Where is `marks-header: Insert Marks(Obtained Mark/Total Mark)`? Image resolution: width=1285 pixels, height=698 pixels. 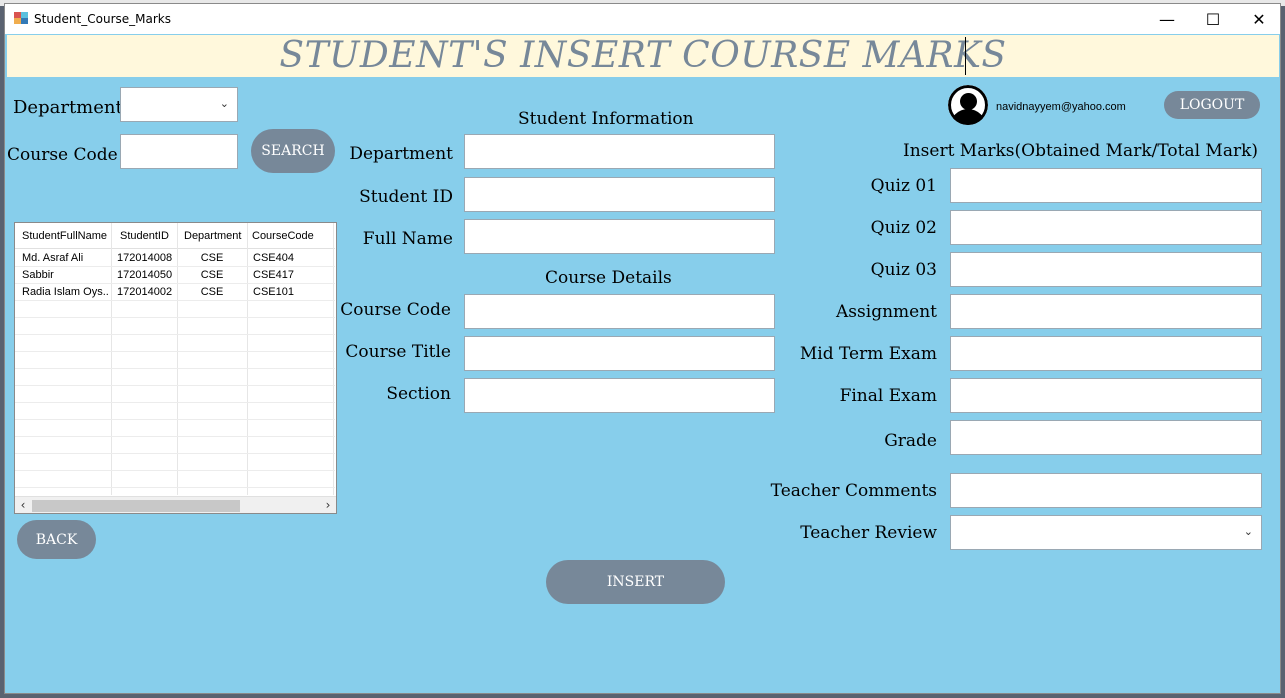 marks-header: Insert Marks(Obtained Mark/Total Mark) is located at coordinates (1081, 151).